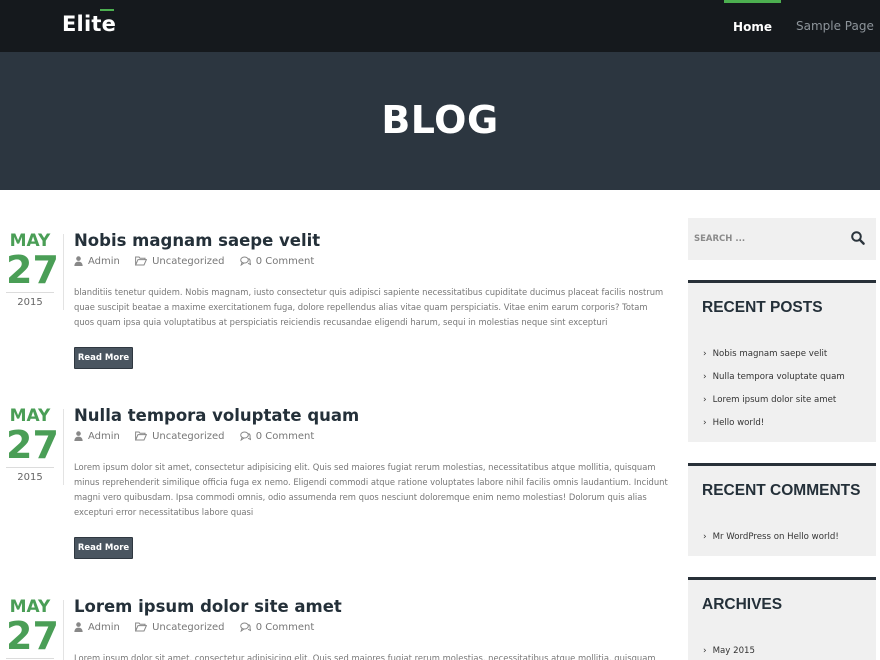 The height and width of the screenshot is (660, 880). I want to click on recent-comments-list: › Mr WordPress on Hello world!, so click(771, 537).